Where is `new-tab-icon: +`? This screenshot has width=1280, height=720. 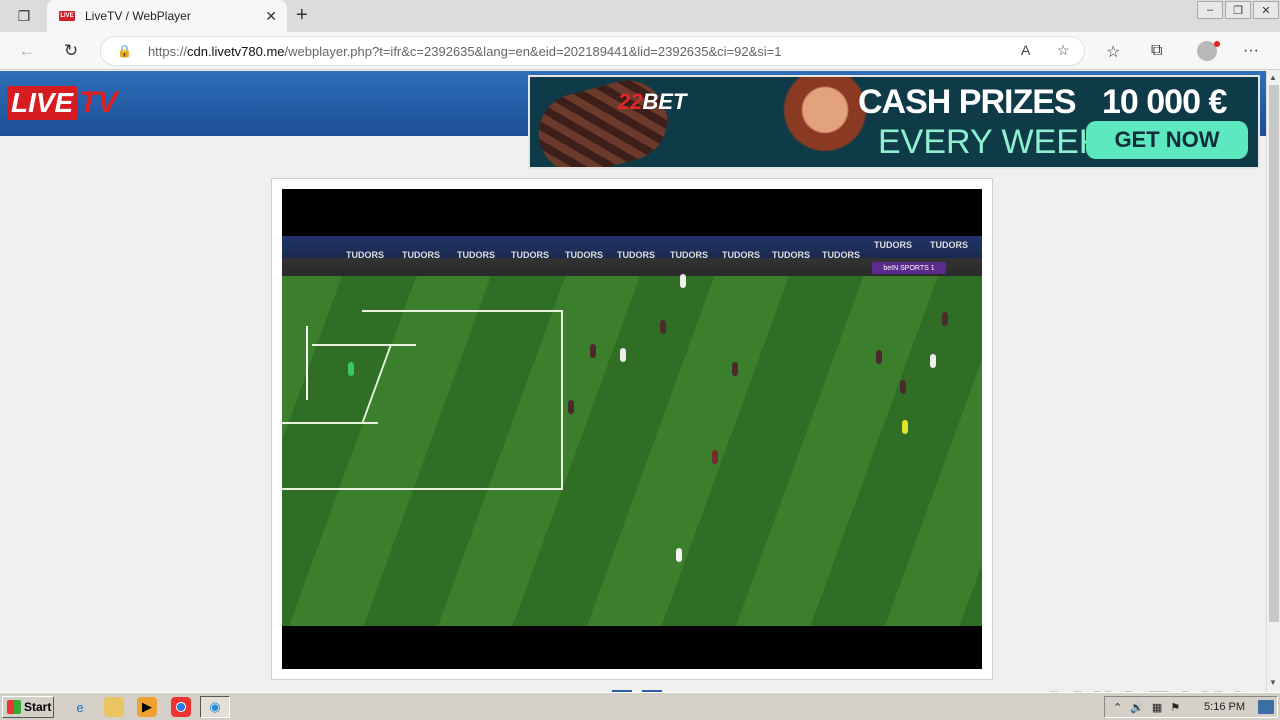 new-tab-icon: + is located at coordinates (302, 15).